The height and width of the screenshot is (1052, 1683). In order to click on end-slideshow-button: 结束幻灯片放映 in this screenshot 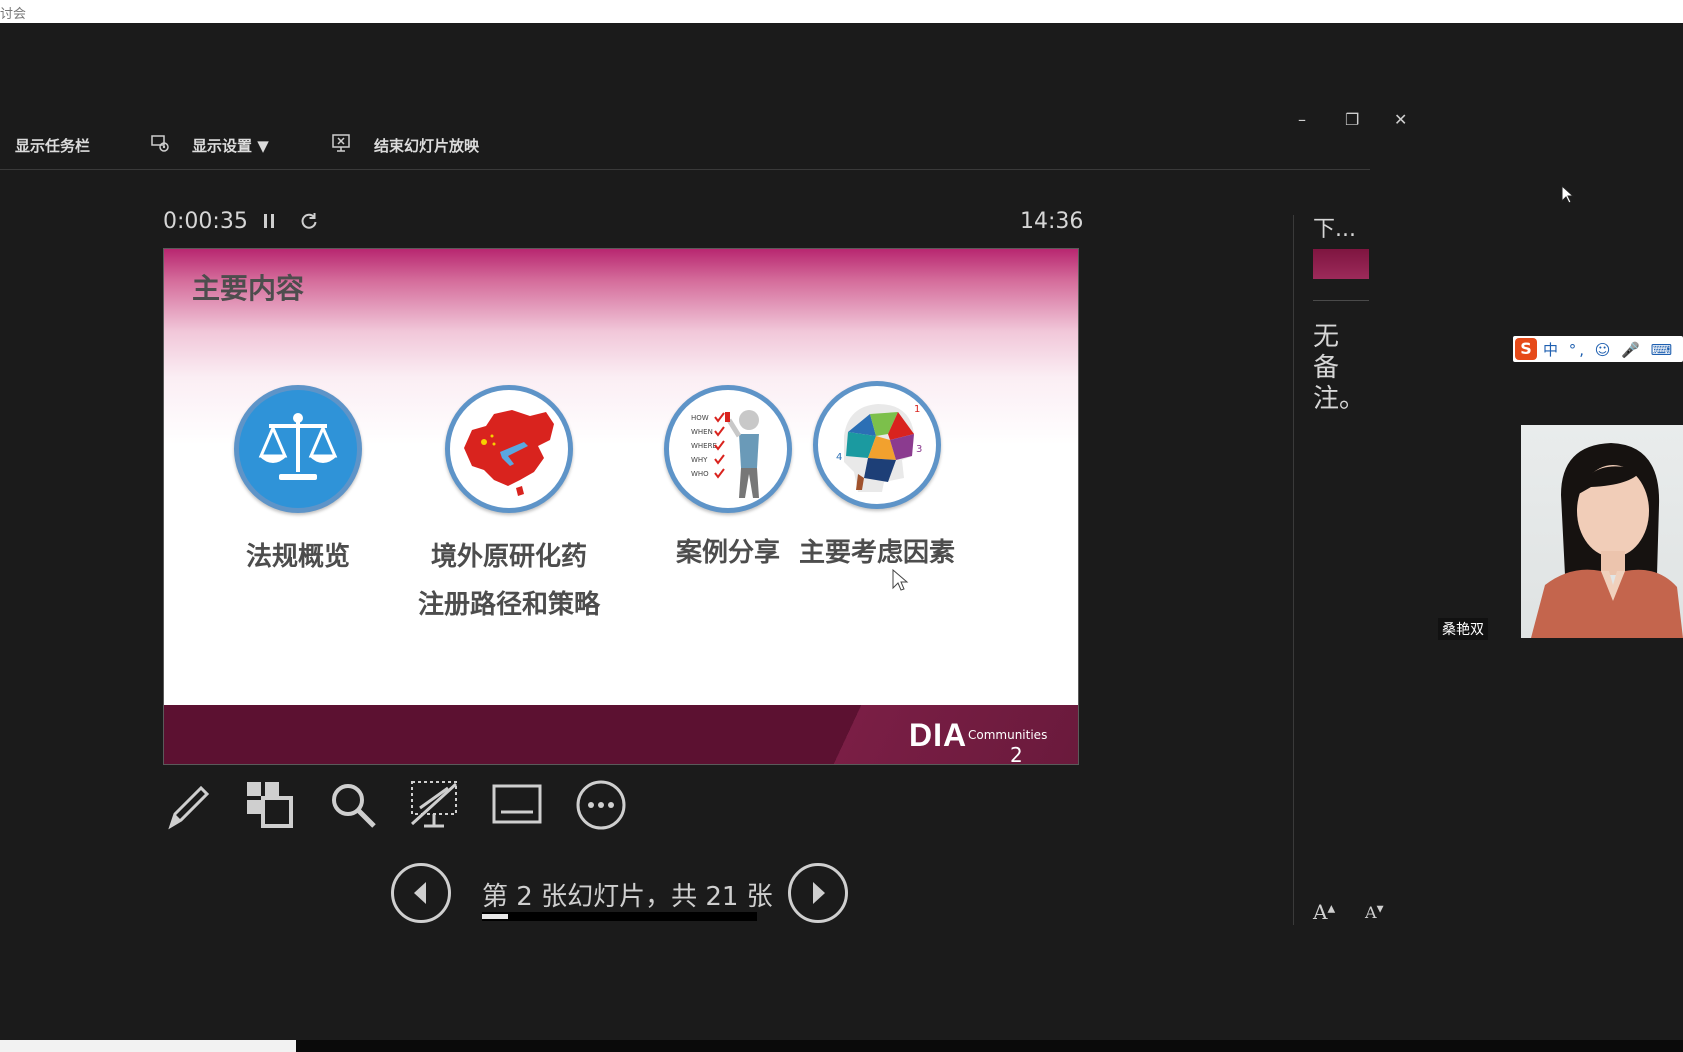, I will do `click(426, 145)`.